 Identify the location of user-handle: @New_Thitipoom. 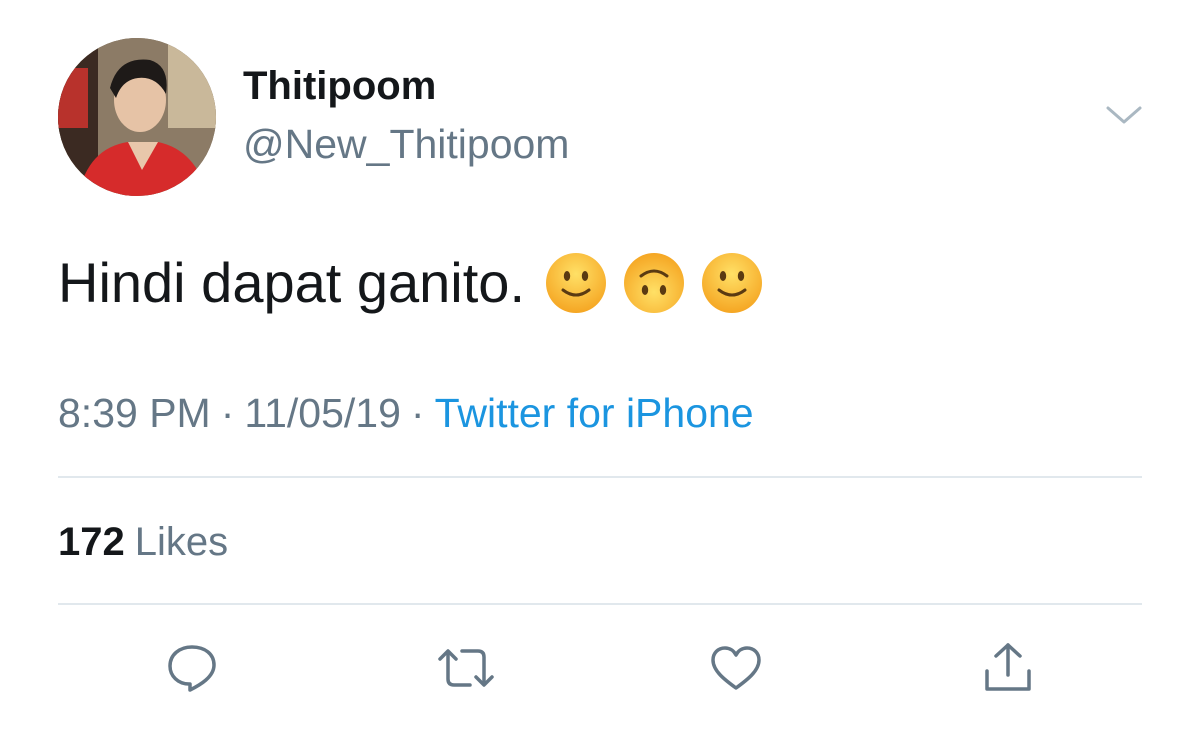
(406, 144).